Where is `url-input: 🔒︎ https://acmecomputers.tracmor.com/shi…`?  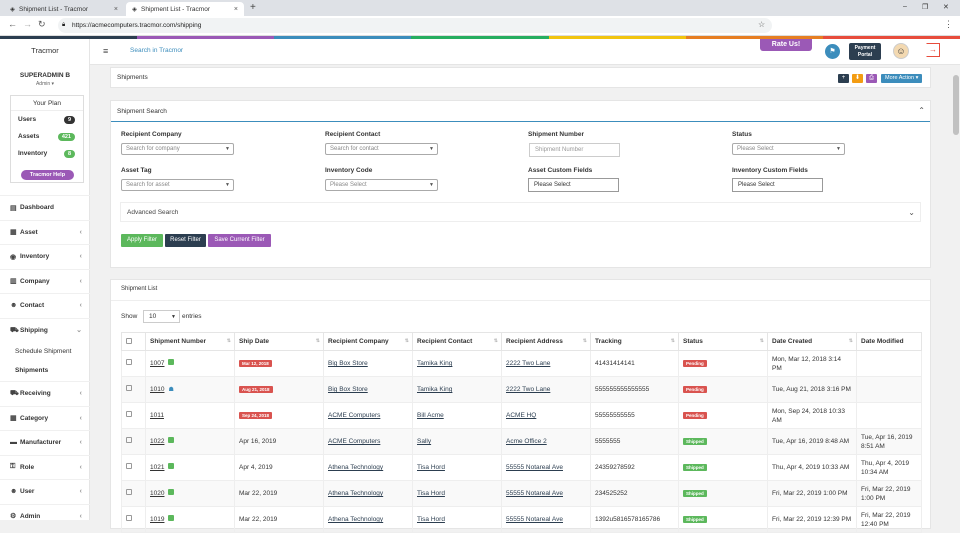 url-input: 🔒︎ https://acmecomputers.tracmor.com/shi… is located at coordinates (415, 25).